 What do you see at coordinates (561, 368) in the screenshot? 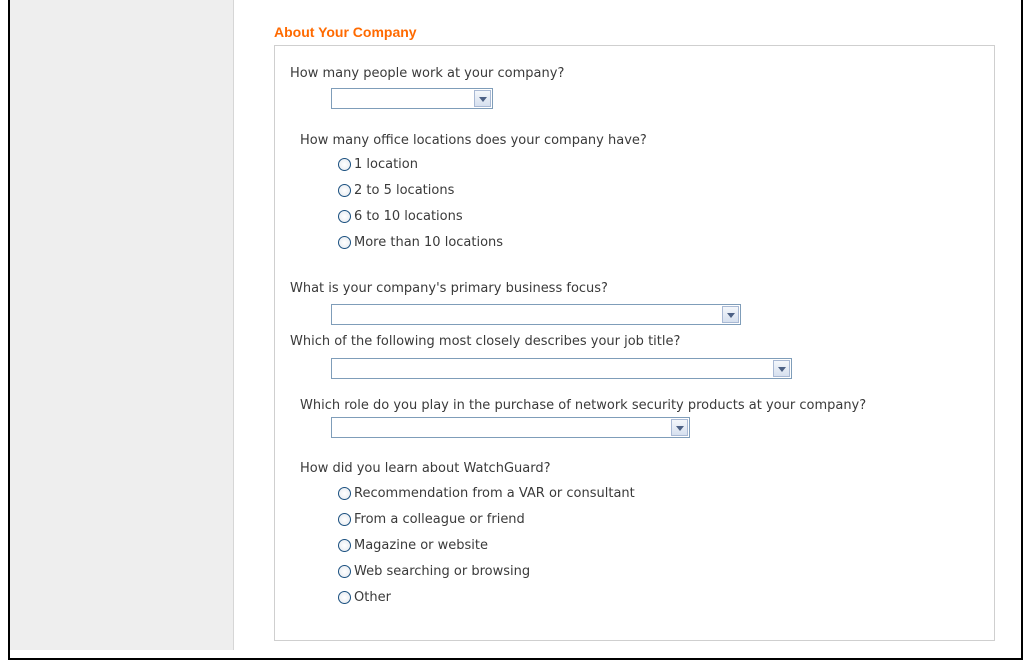
I see `job-title-select` at bounding box center [561, 368].